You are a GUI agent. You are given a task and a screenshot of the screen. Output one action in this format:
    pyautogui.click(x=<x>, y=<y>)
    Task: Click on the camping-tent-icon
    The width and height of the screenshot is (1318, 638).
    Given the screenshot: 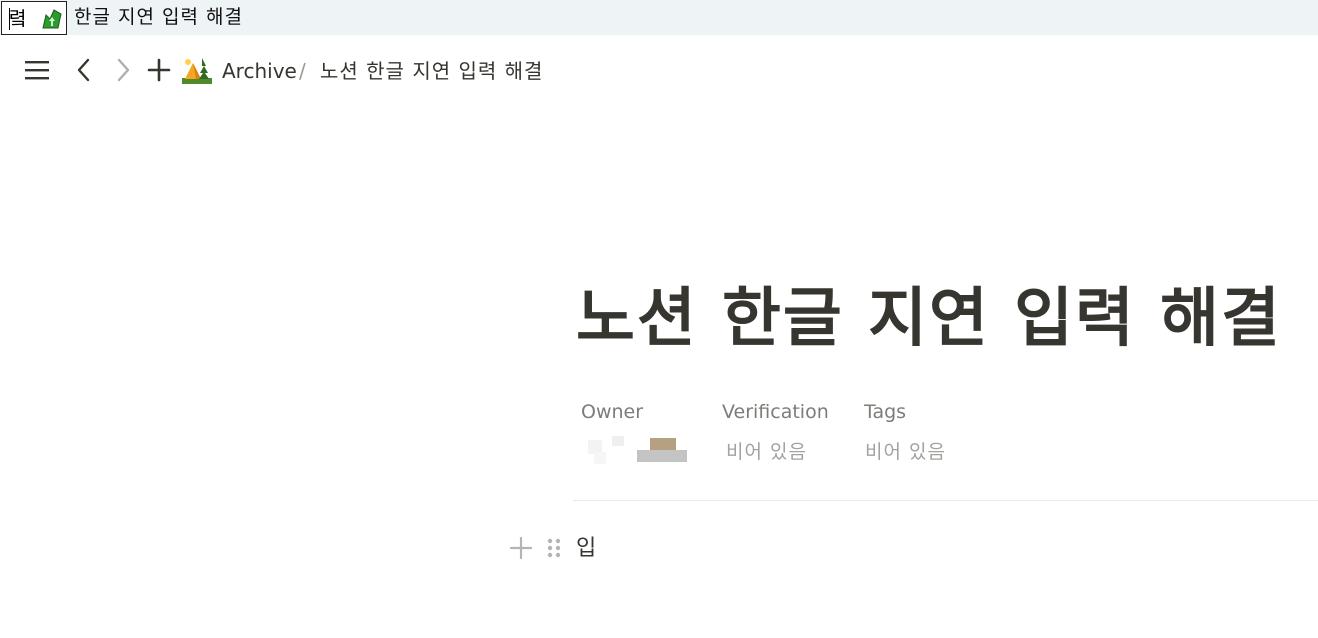 What is the action you would take?
    pyautogui.click(x=197, y=71)
    